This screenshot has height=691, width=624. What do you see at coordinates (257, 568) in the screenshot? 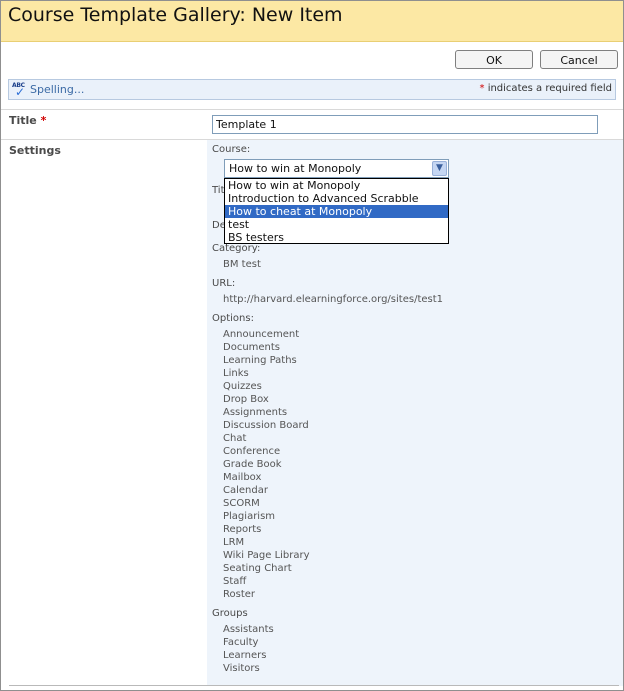
I see `option-item: Seating Chart` at bounding box center [257, 568].